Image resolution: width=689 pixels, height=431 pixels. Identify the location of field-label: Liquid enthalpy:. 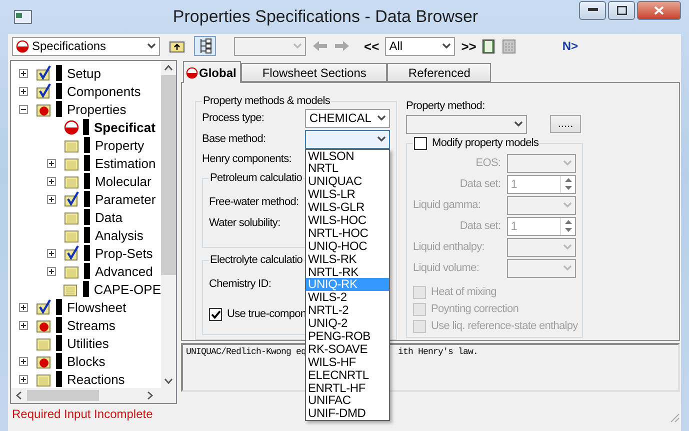
(449, 247).